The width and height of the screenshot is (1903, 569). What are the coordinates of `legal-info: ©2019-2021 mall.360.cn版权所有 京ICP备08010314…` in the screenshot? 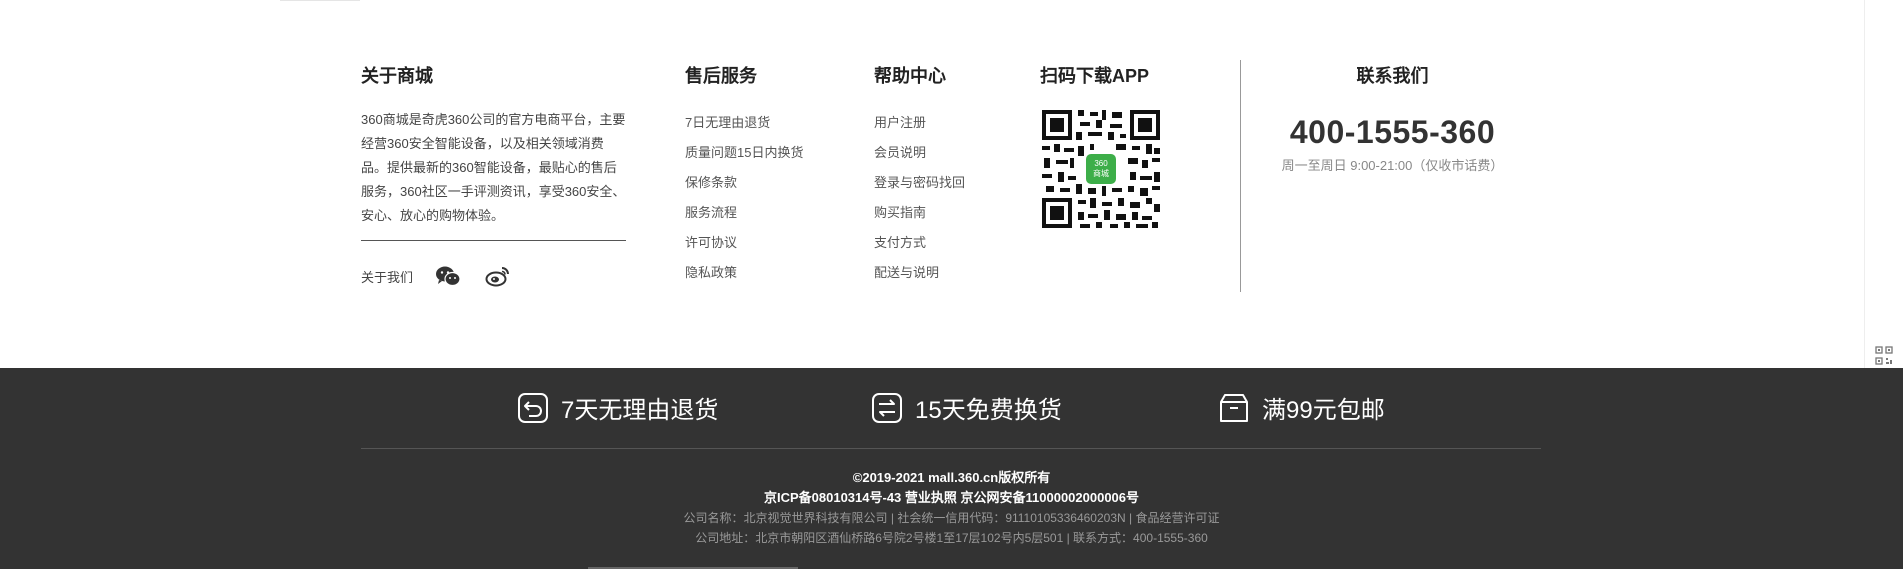 It's located at (951, 508).